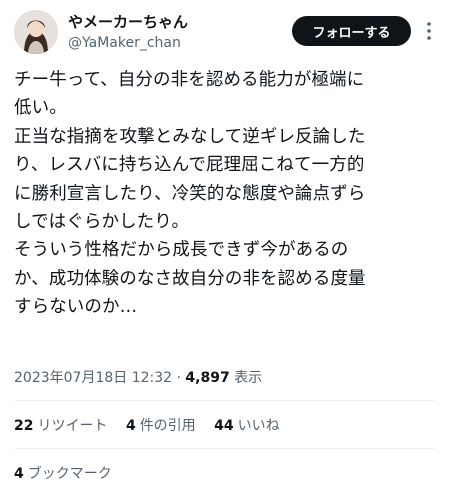 This screenshot has height=498, width=450. I want to click on display-name: やメーカーちゃん, so click(128, 22).